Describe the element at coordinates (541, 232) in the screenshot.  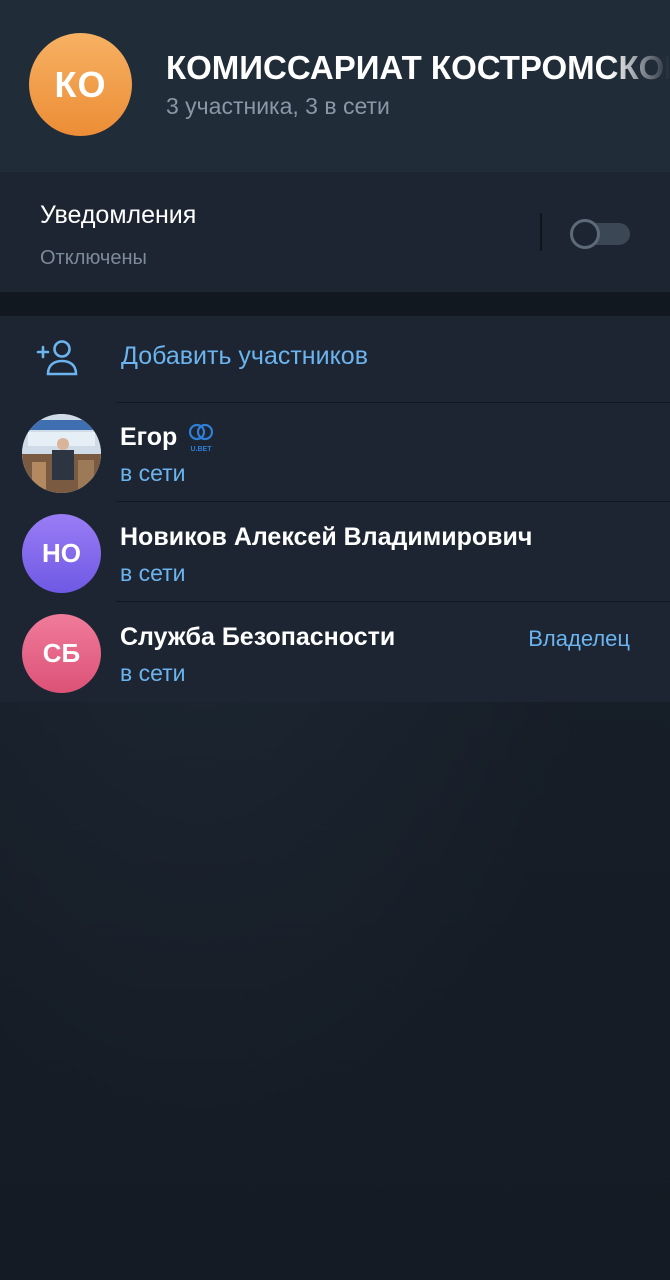
I see `notifications-divider` at that location.